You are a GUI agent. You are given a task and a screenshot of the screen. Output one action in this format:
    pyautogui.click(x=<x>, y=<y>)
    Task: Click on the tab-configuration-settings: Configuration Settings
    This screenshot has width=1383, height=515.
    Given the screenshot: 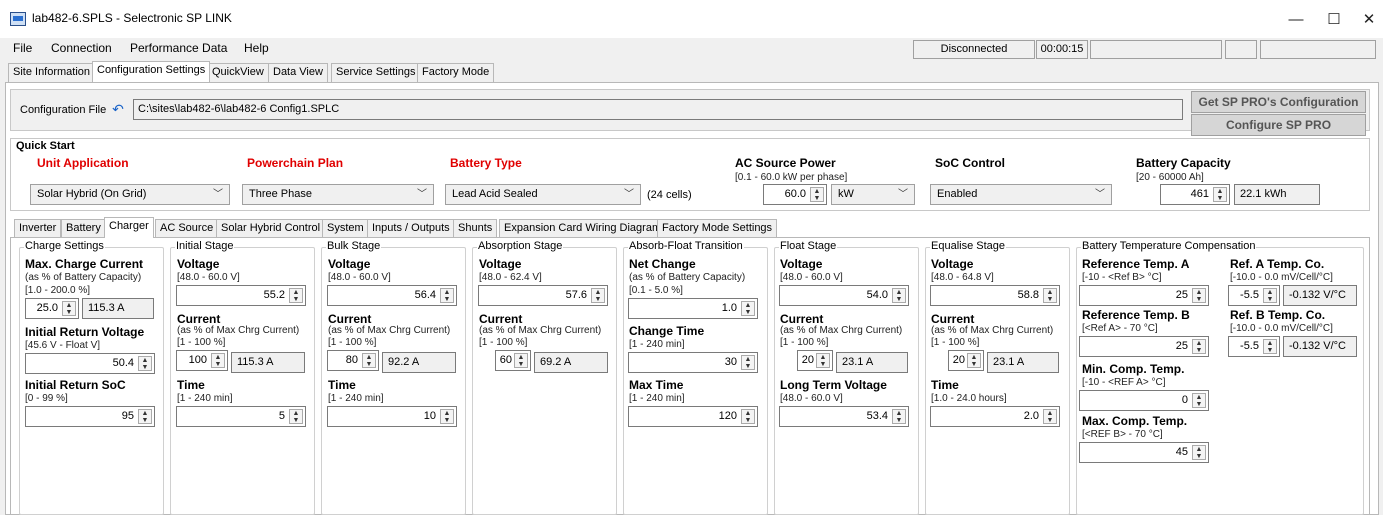 What is the action you would take?
    pyautogui.click(x=151, y=71)
    